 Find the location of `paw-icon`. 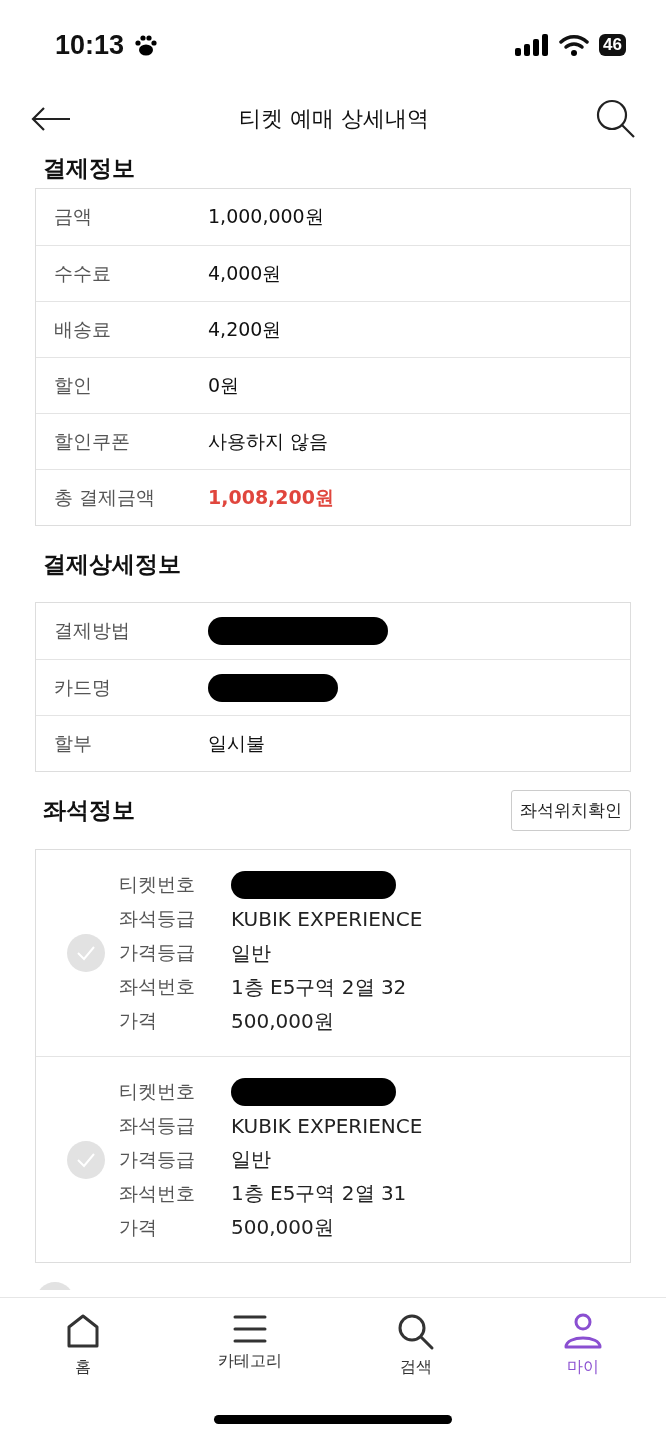

paw-icon is located at coordinates (146, 45).